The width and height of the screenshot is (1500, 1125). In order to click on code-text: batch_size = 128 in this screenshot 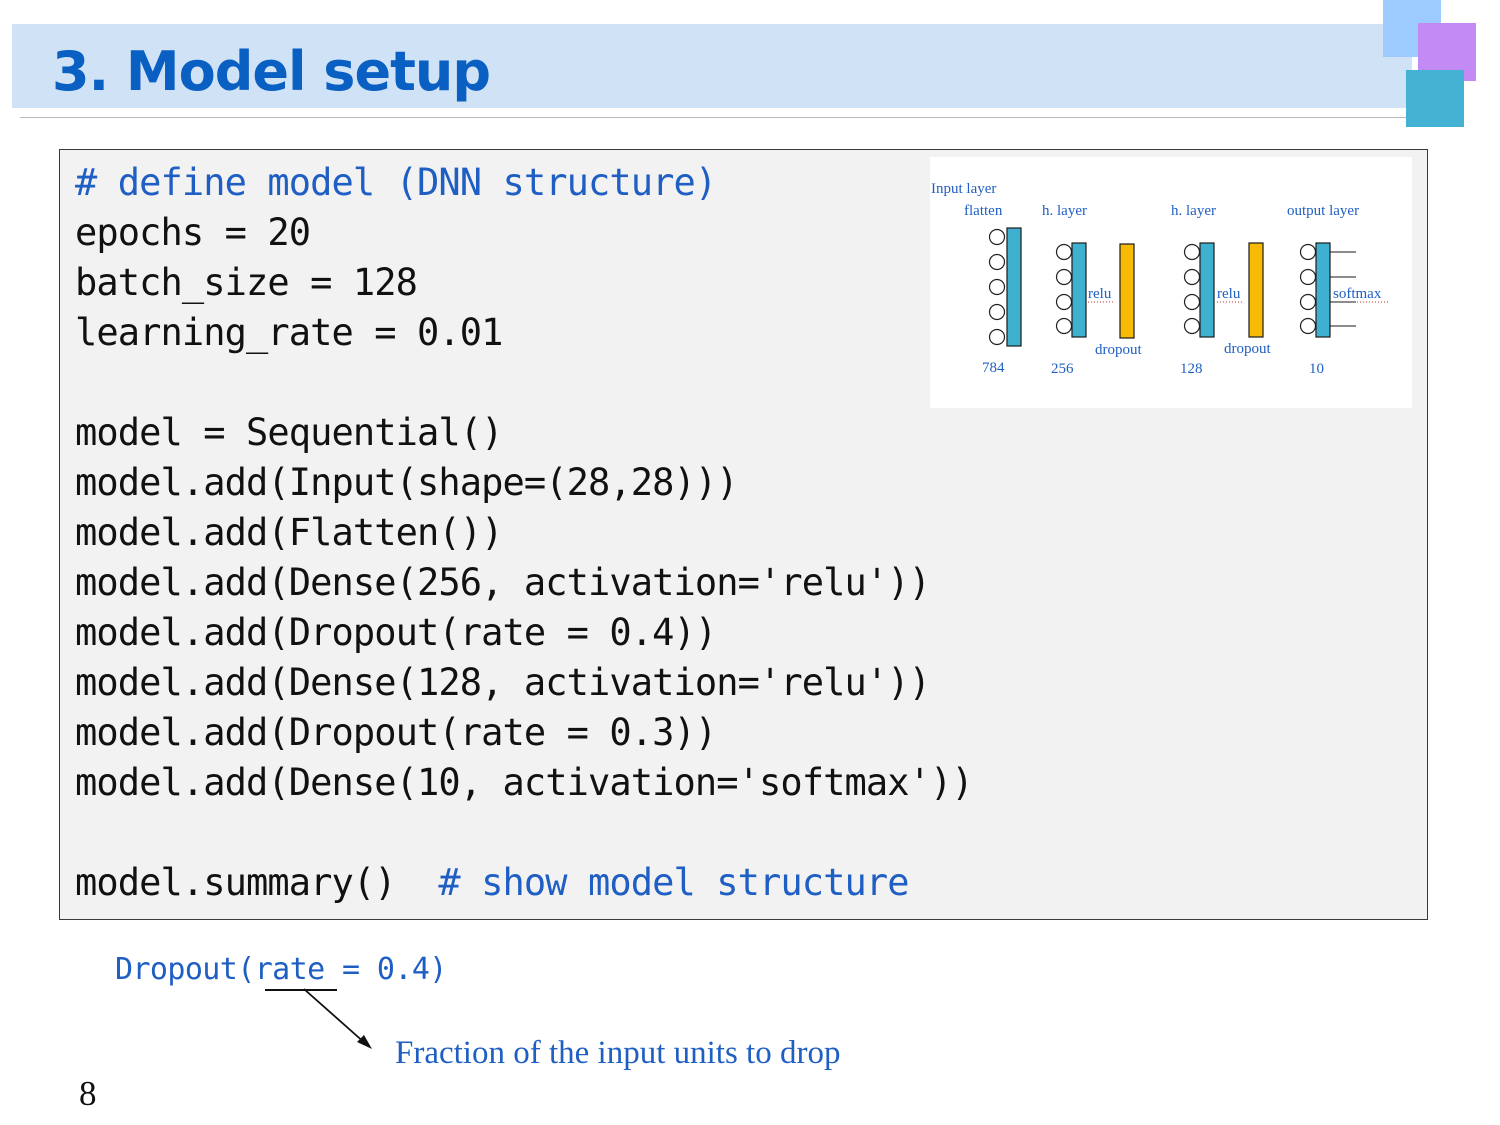, I will do `click(246, 282)`.